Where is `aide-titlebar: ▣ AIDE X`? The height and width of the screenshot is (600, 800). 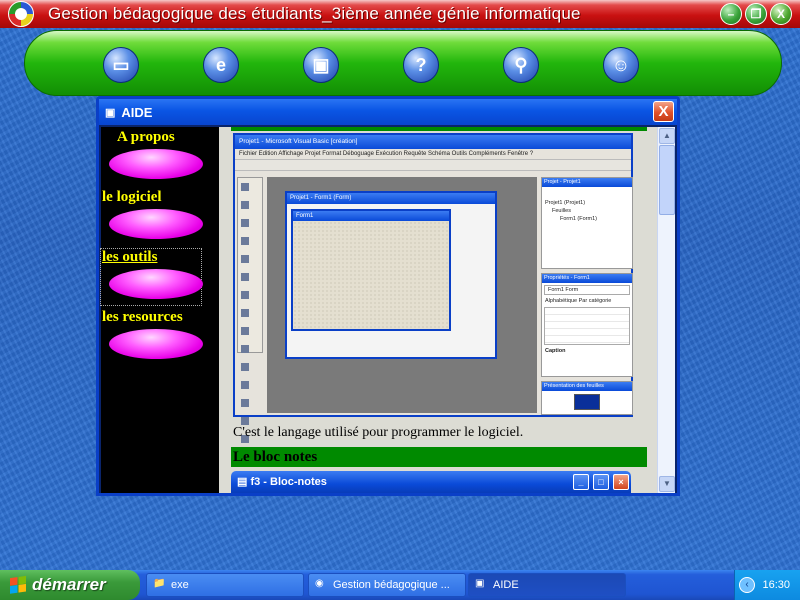
aide-titlebar: ▣ AIDE X is located at coordinates (388, 112).